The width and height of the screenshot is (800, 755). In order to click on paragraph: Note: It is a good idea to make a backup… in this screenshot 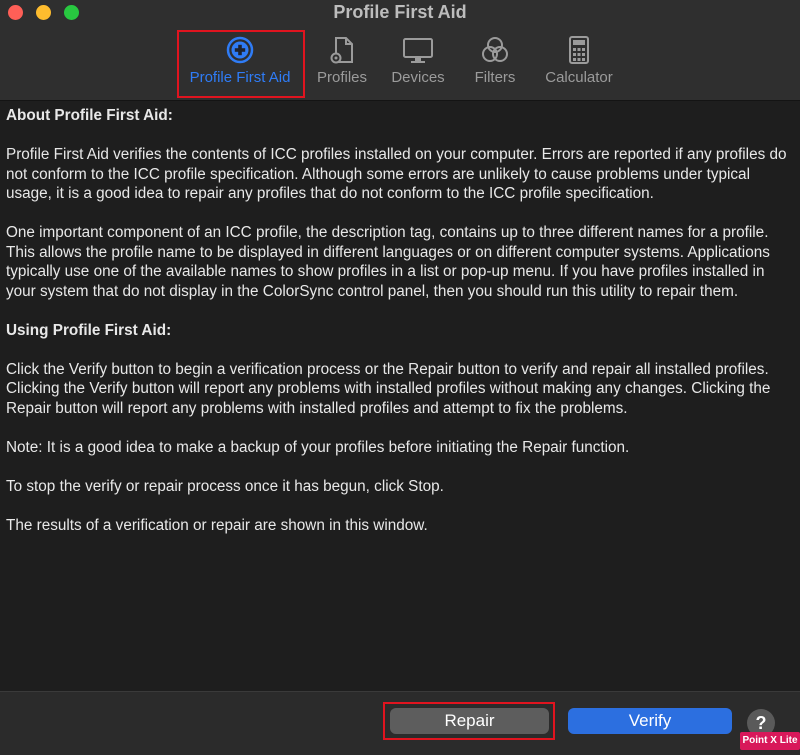, I will do `click(318, 447)`.